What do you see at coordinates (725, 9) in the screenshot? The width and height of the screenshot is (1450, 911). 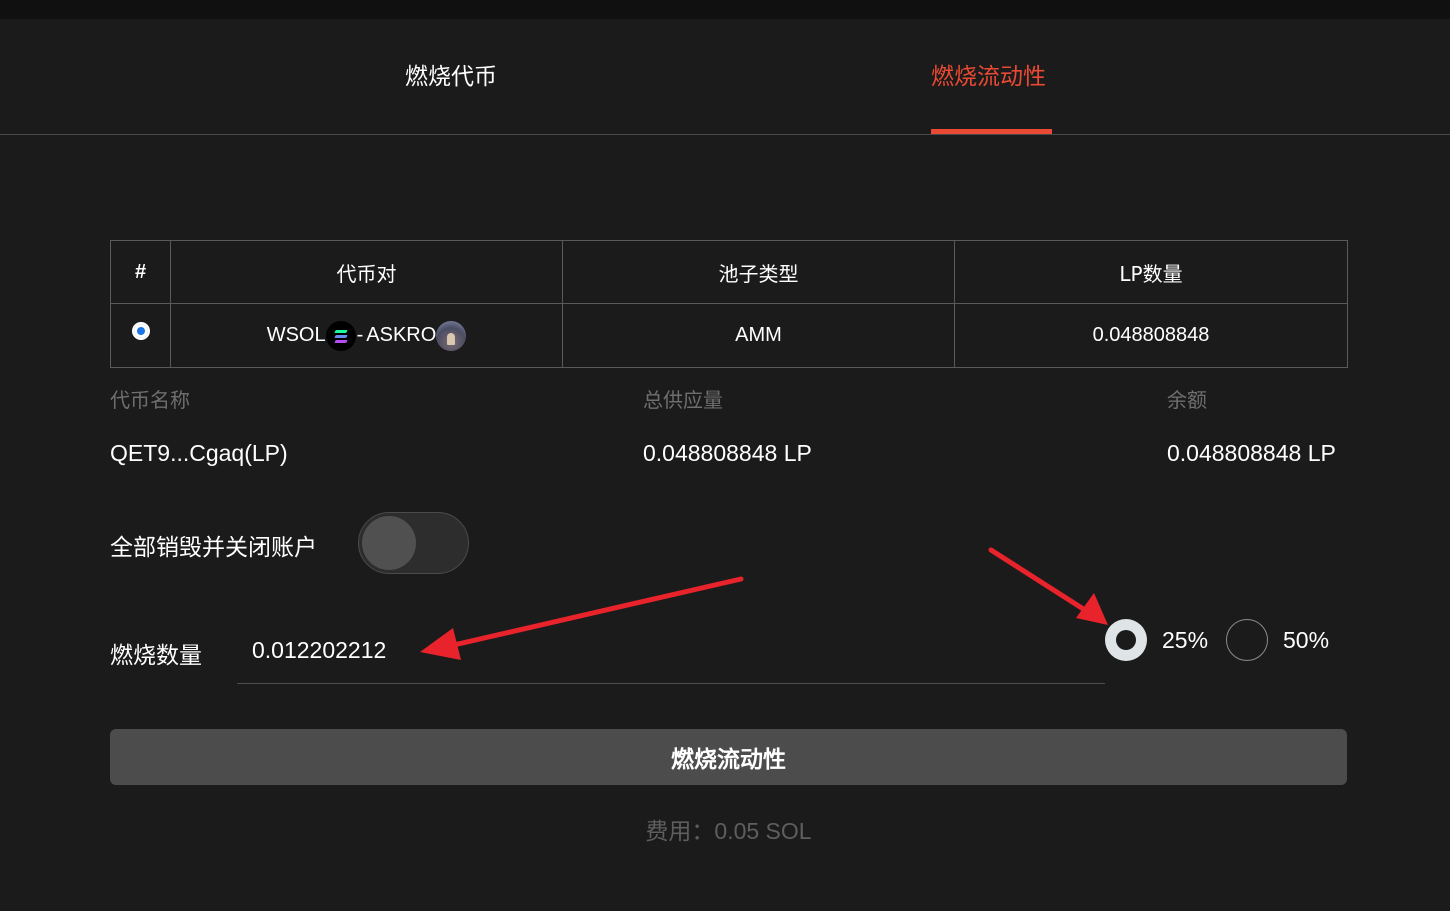 I see `top-bar` at bounding box center [725, 9].